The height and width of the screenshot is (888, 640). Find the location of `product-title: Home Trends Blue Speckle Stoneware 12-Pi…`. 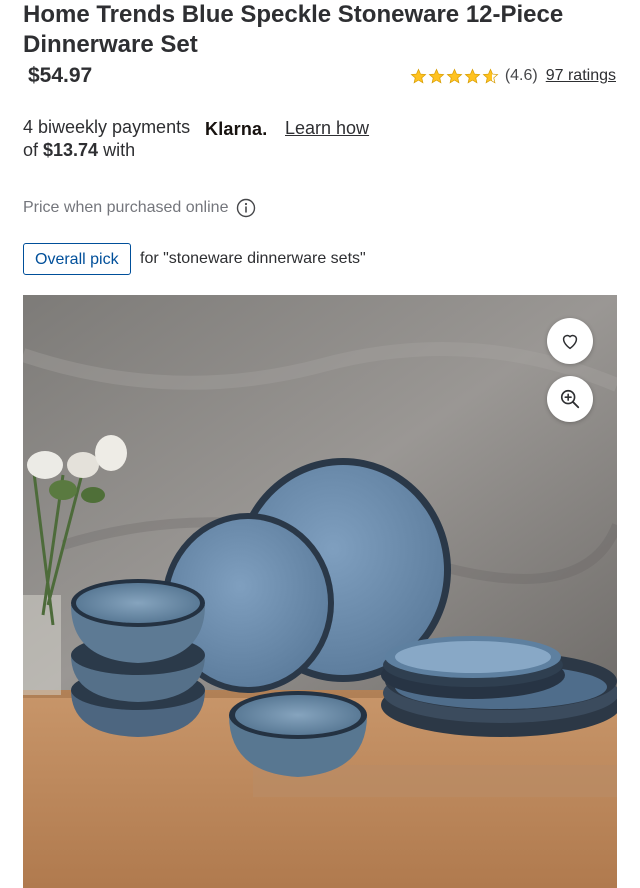

product-title: Home Trends Blue Speckle Stoneware 12-Pi… is located at coordinates (293, 29).